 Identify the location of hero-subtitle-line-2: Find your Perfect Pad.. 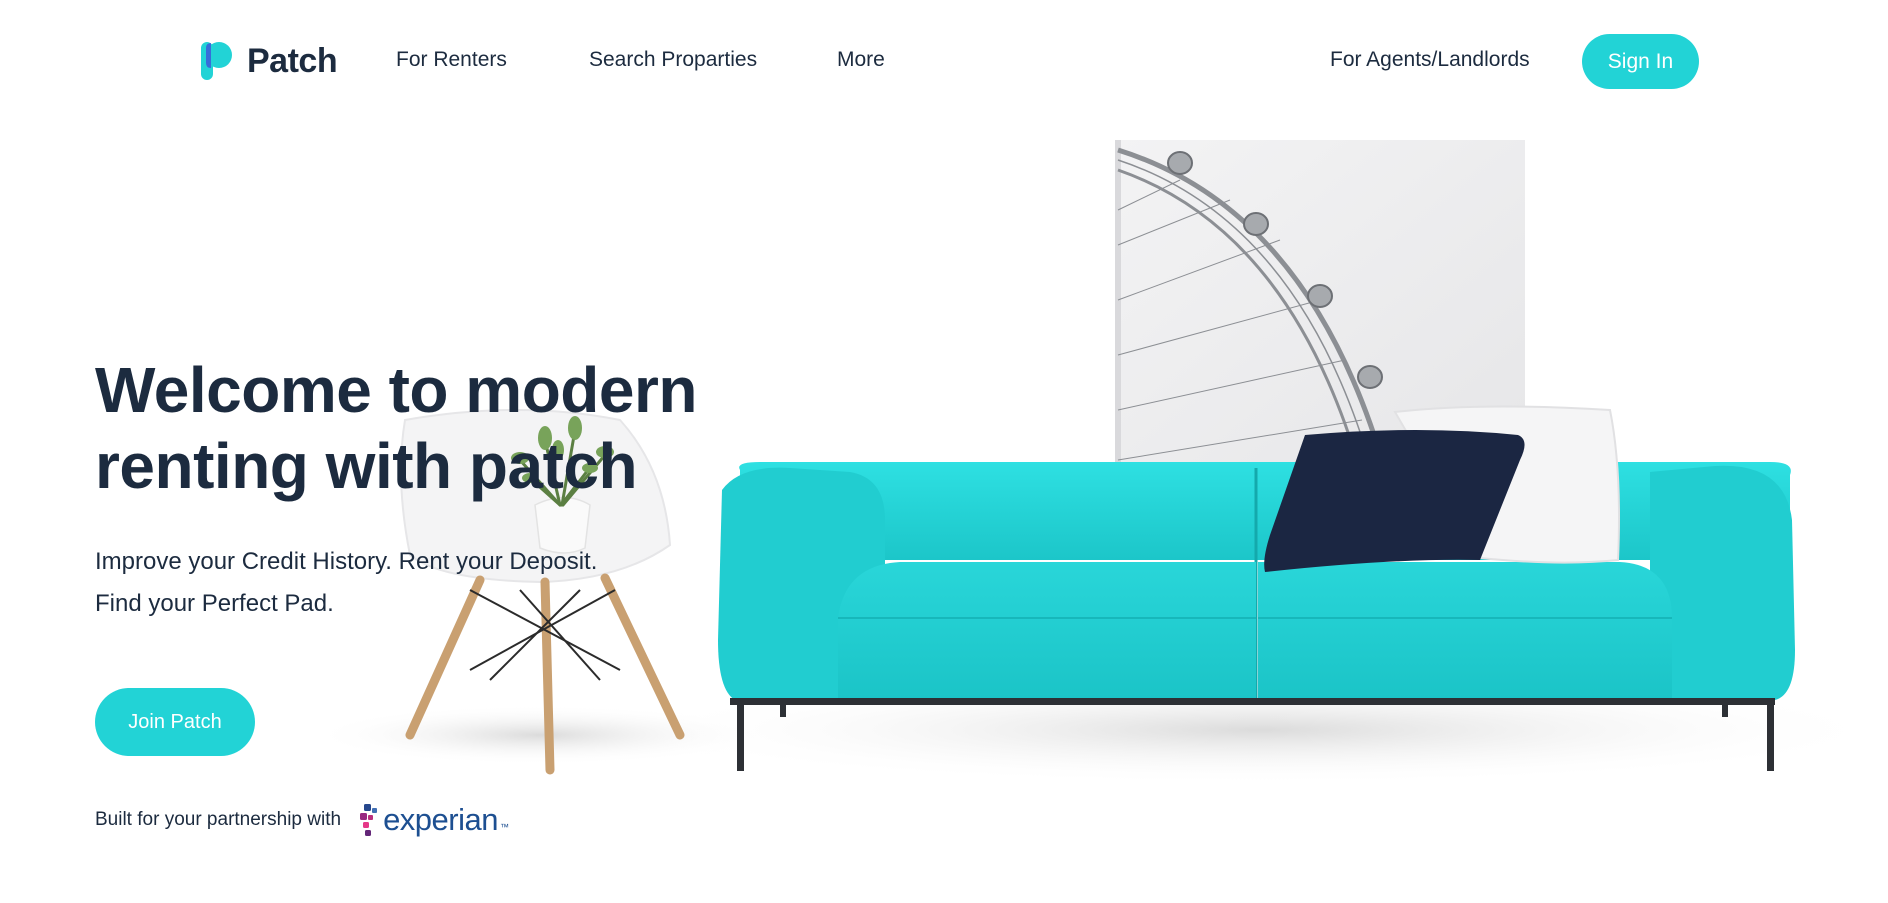
(214, 603).